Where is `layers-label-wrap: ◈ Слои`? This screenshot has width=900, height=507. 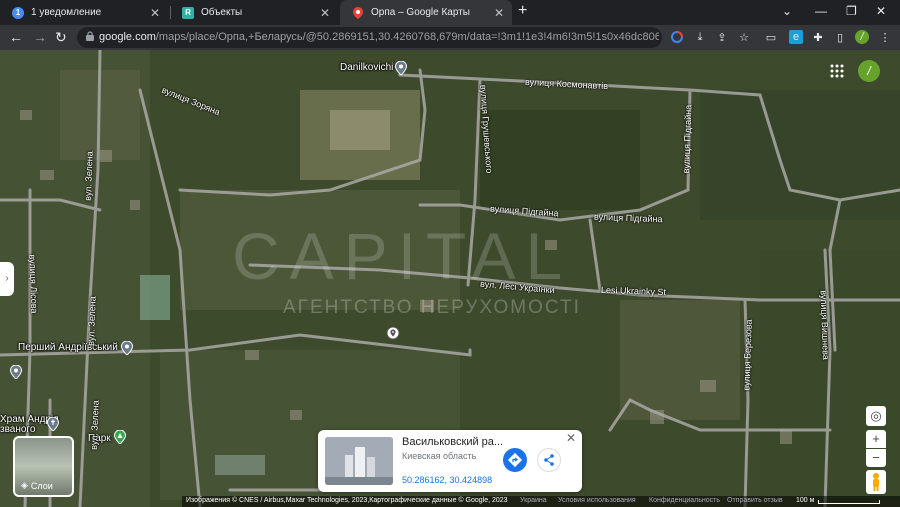
layers-label-wrap: ◈ Слои is located at coordinates (37, 485).